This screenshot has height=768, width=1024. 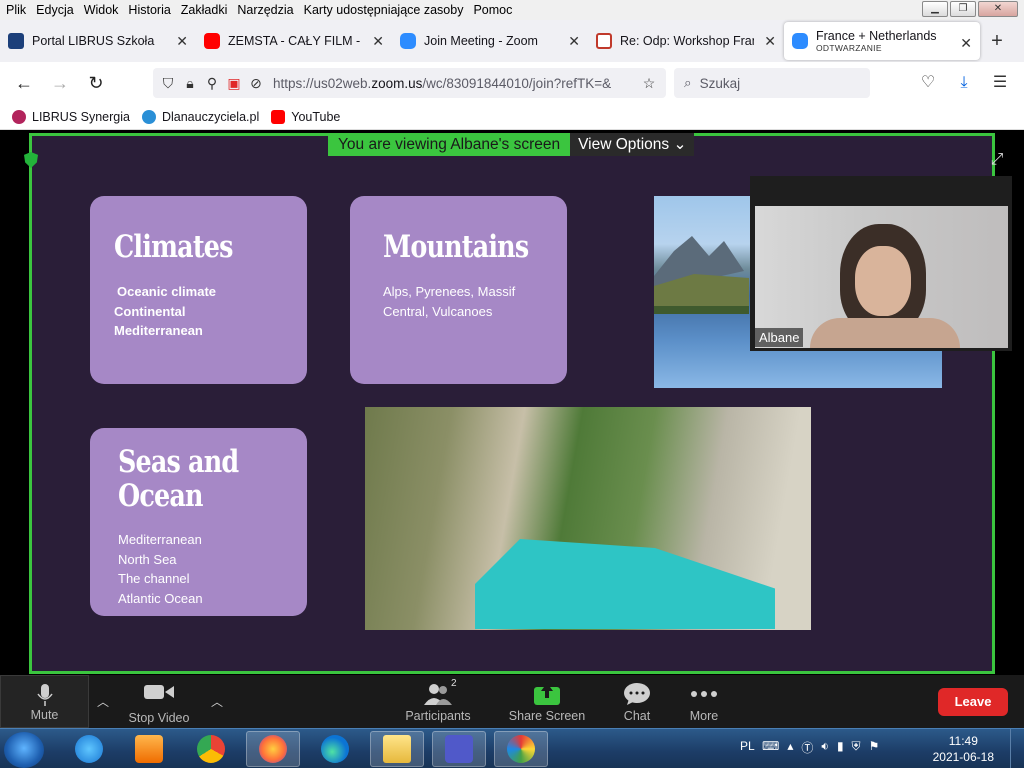 I want to click on viewing-banner-text: You are viewing Albane's screen, so click(x=449, y=144).